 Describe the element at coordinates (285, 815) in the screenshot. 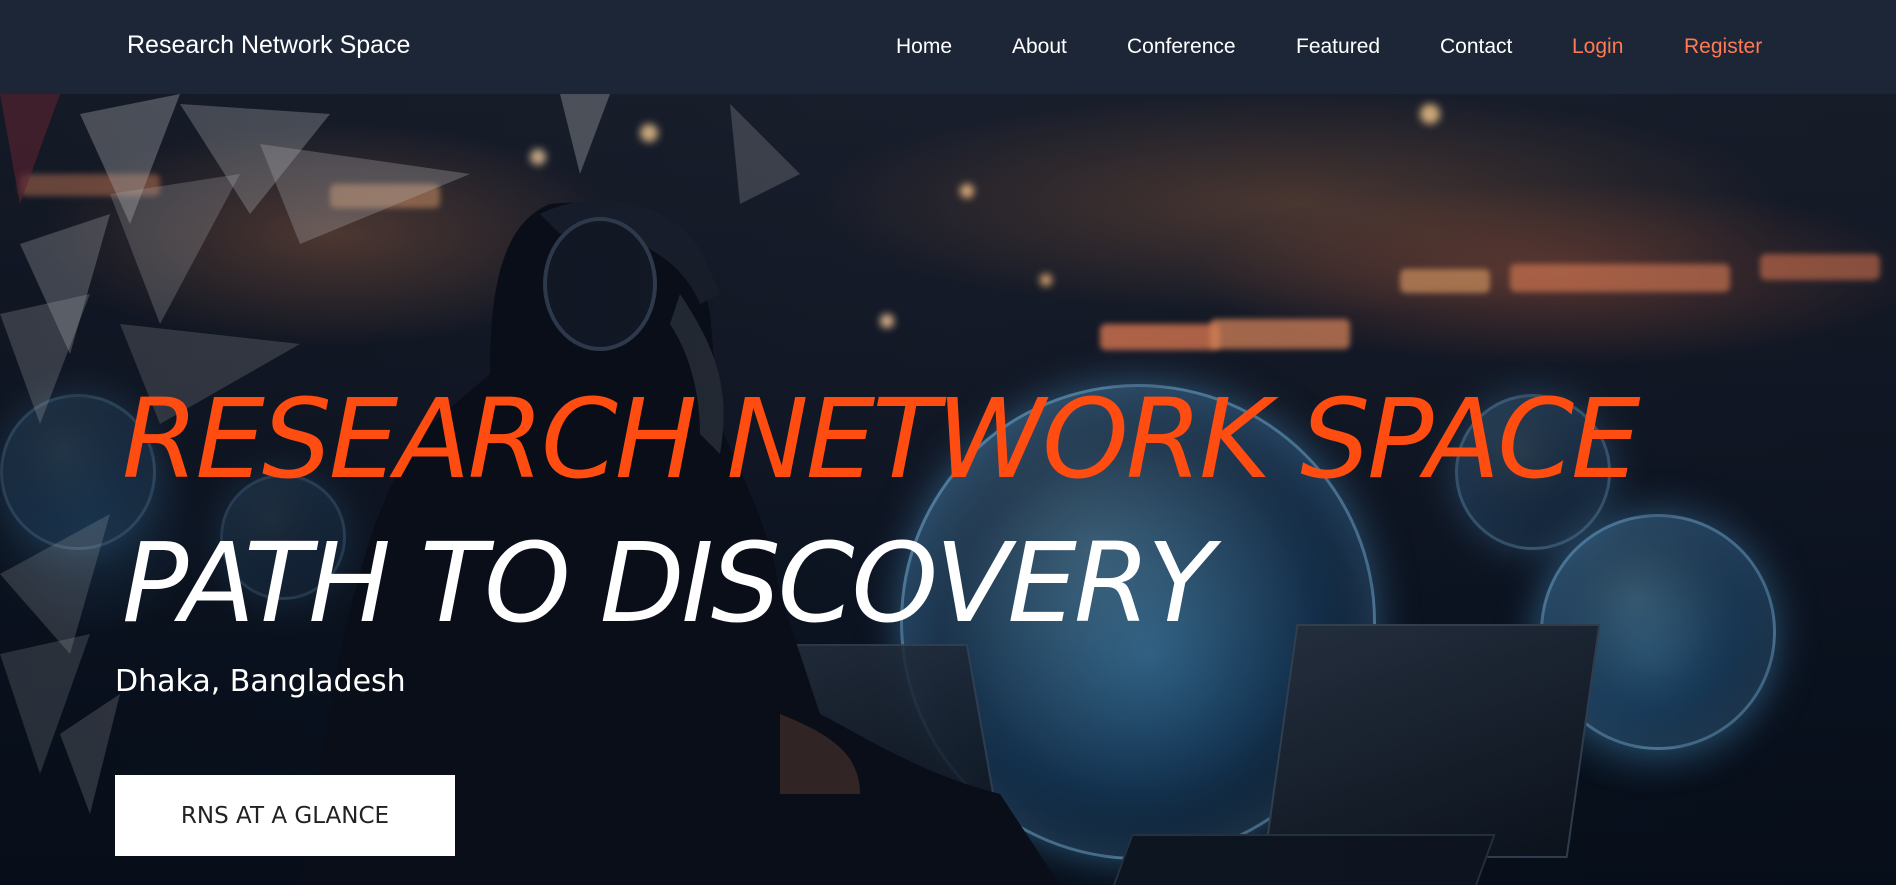

I see `rns-at-a-glance-button: RNS AT A GLANCE` at that location.